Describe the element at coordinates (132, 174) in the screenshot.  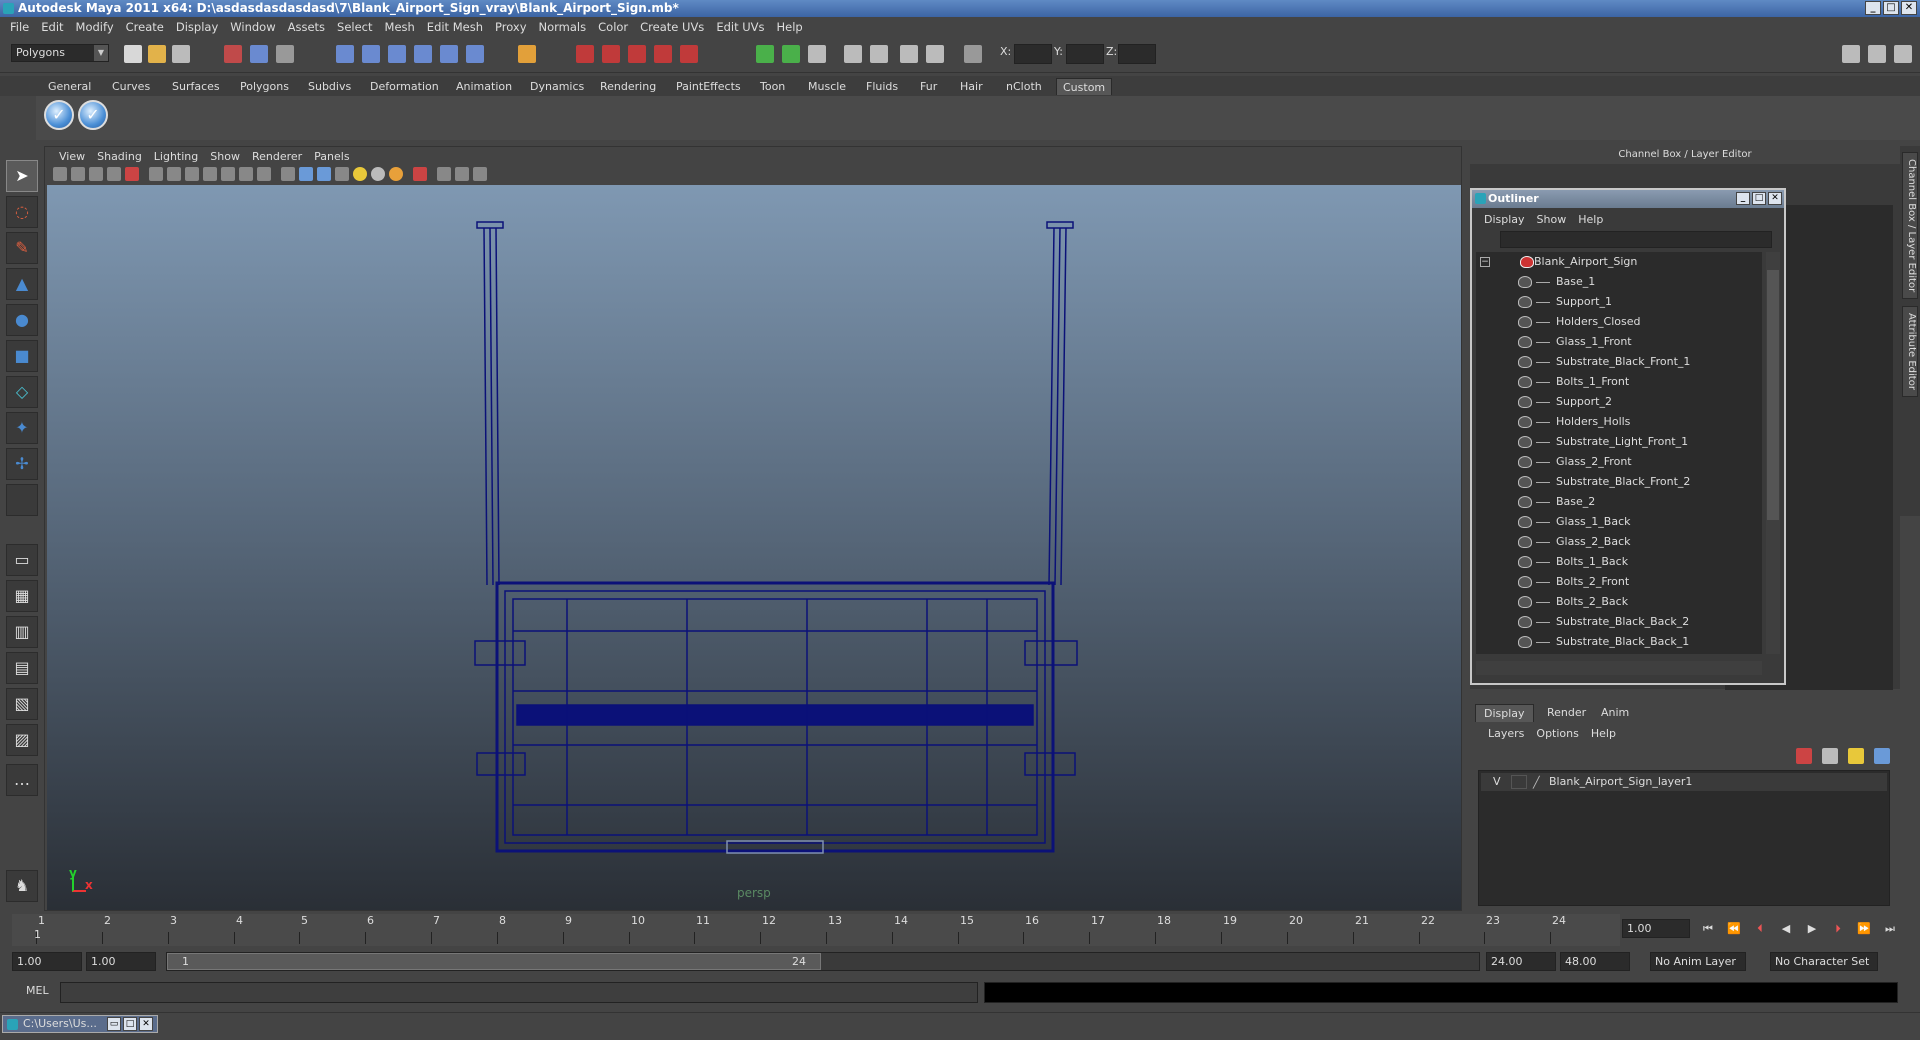
I see `two-d-pan-zoom-icon` at that location.